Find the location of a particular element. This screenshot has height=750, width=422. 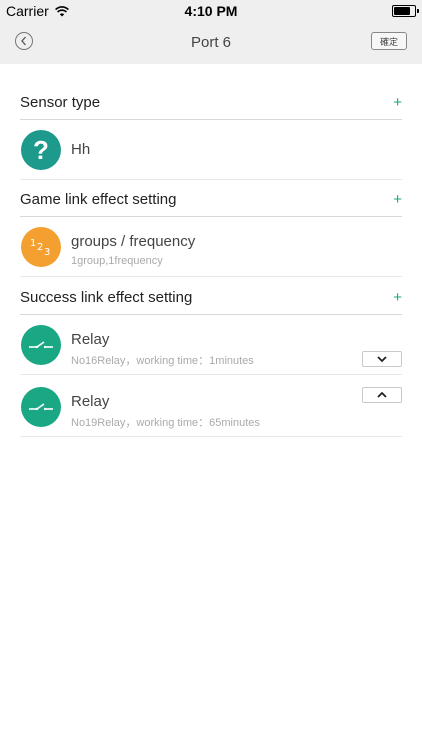

item-subtitle: 1group,1frequency is located at coordinates (117, 261).